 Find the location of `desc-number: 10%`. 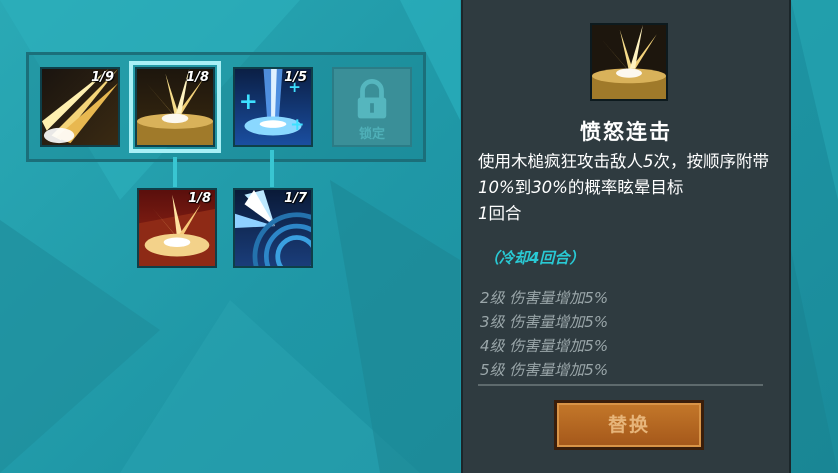

desc-number: 10% is located at coordinates (496, 187).